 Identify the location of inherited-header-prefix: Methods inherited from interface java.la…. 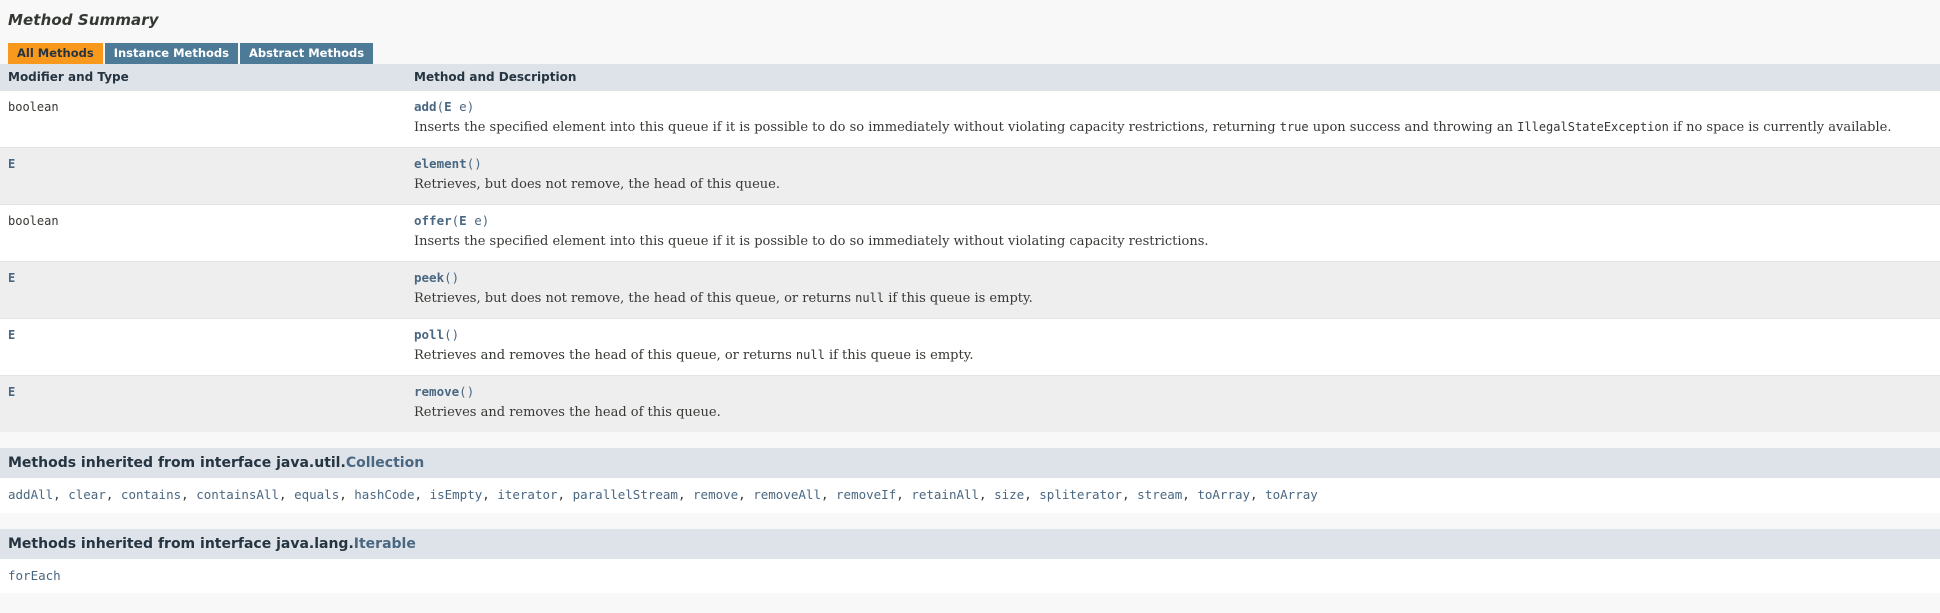
(181, 543).